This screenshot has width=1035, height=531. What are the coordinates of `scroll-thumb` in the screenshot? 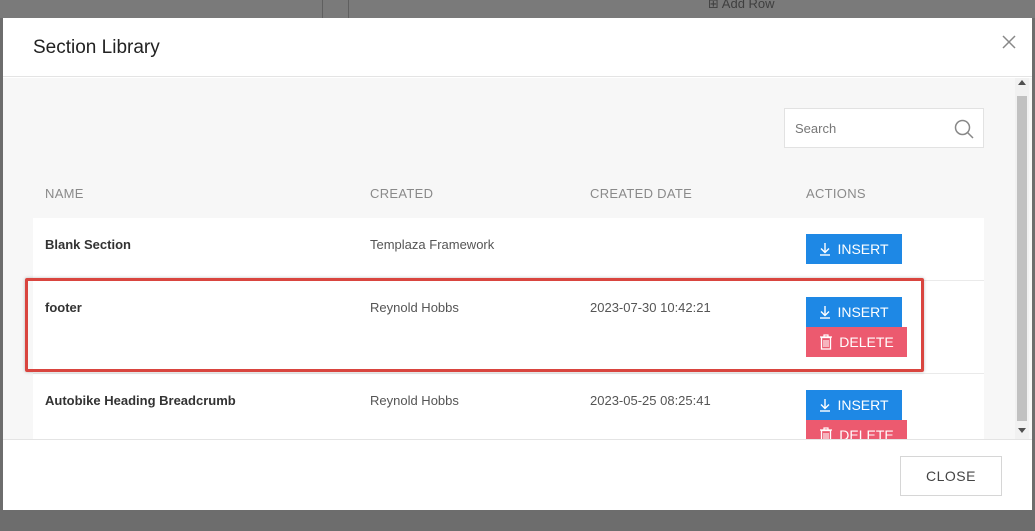 It's located at (1022, 258).